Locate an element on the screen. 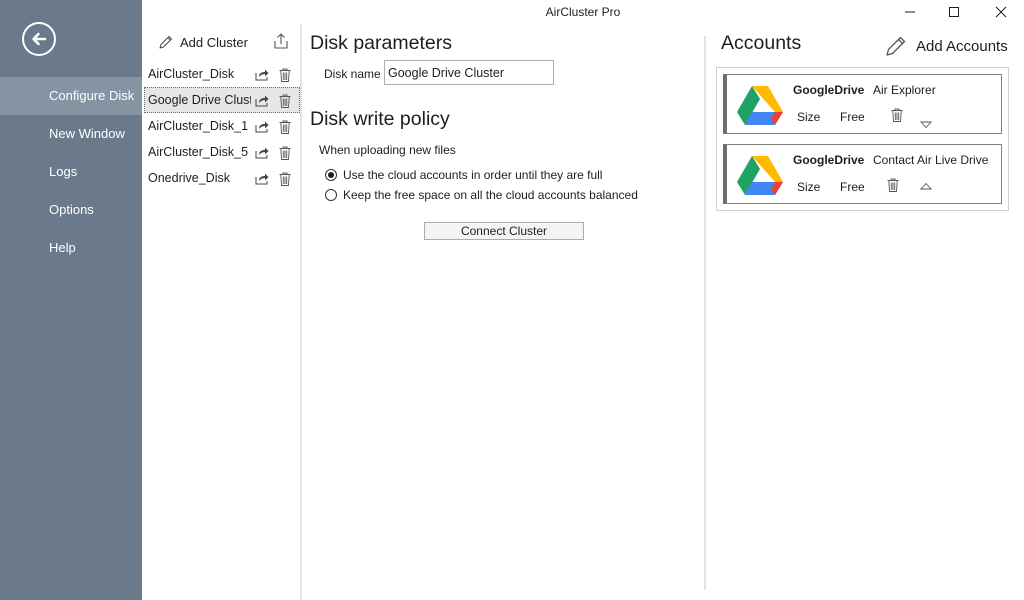 The height and width of the screenshot is (600, 1024). cluster-name: AirCluster_Disk_1 is located at coordinates (198, 126).